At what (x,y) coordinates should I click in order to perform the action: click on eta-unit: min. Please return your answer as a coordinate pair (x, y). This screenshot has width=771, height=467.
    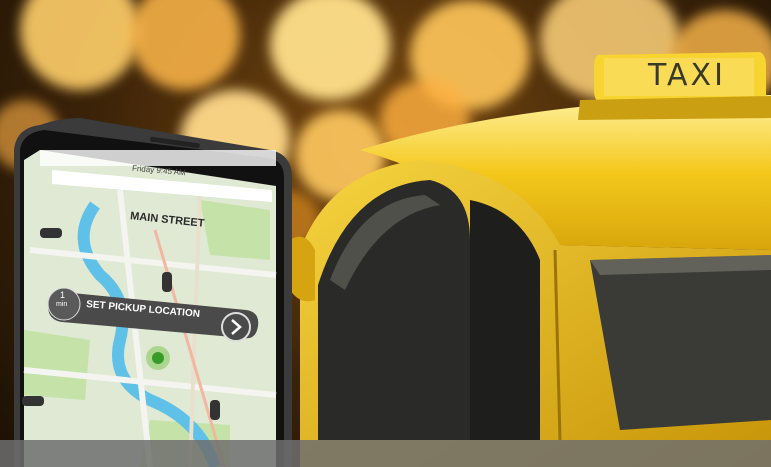
    Looking at the image, I should click on (62, 304).